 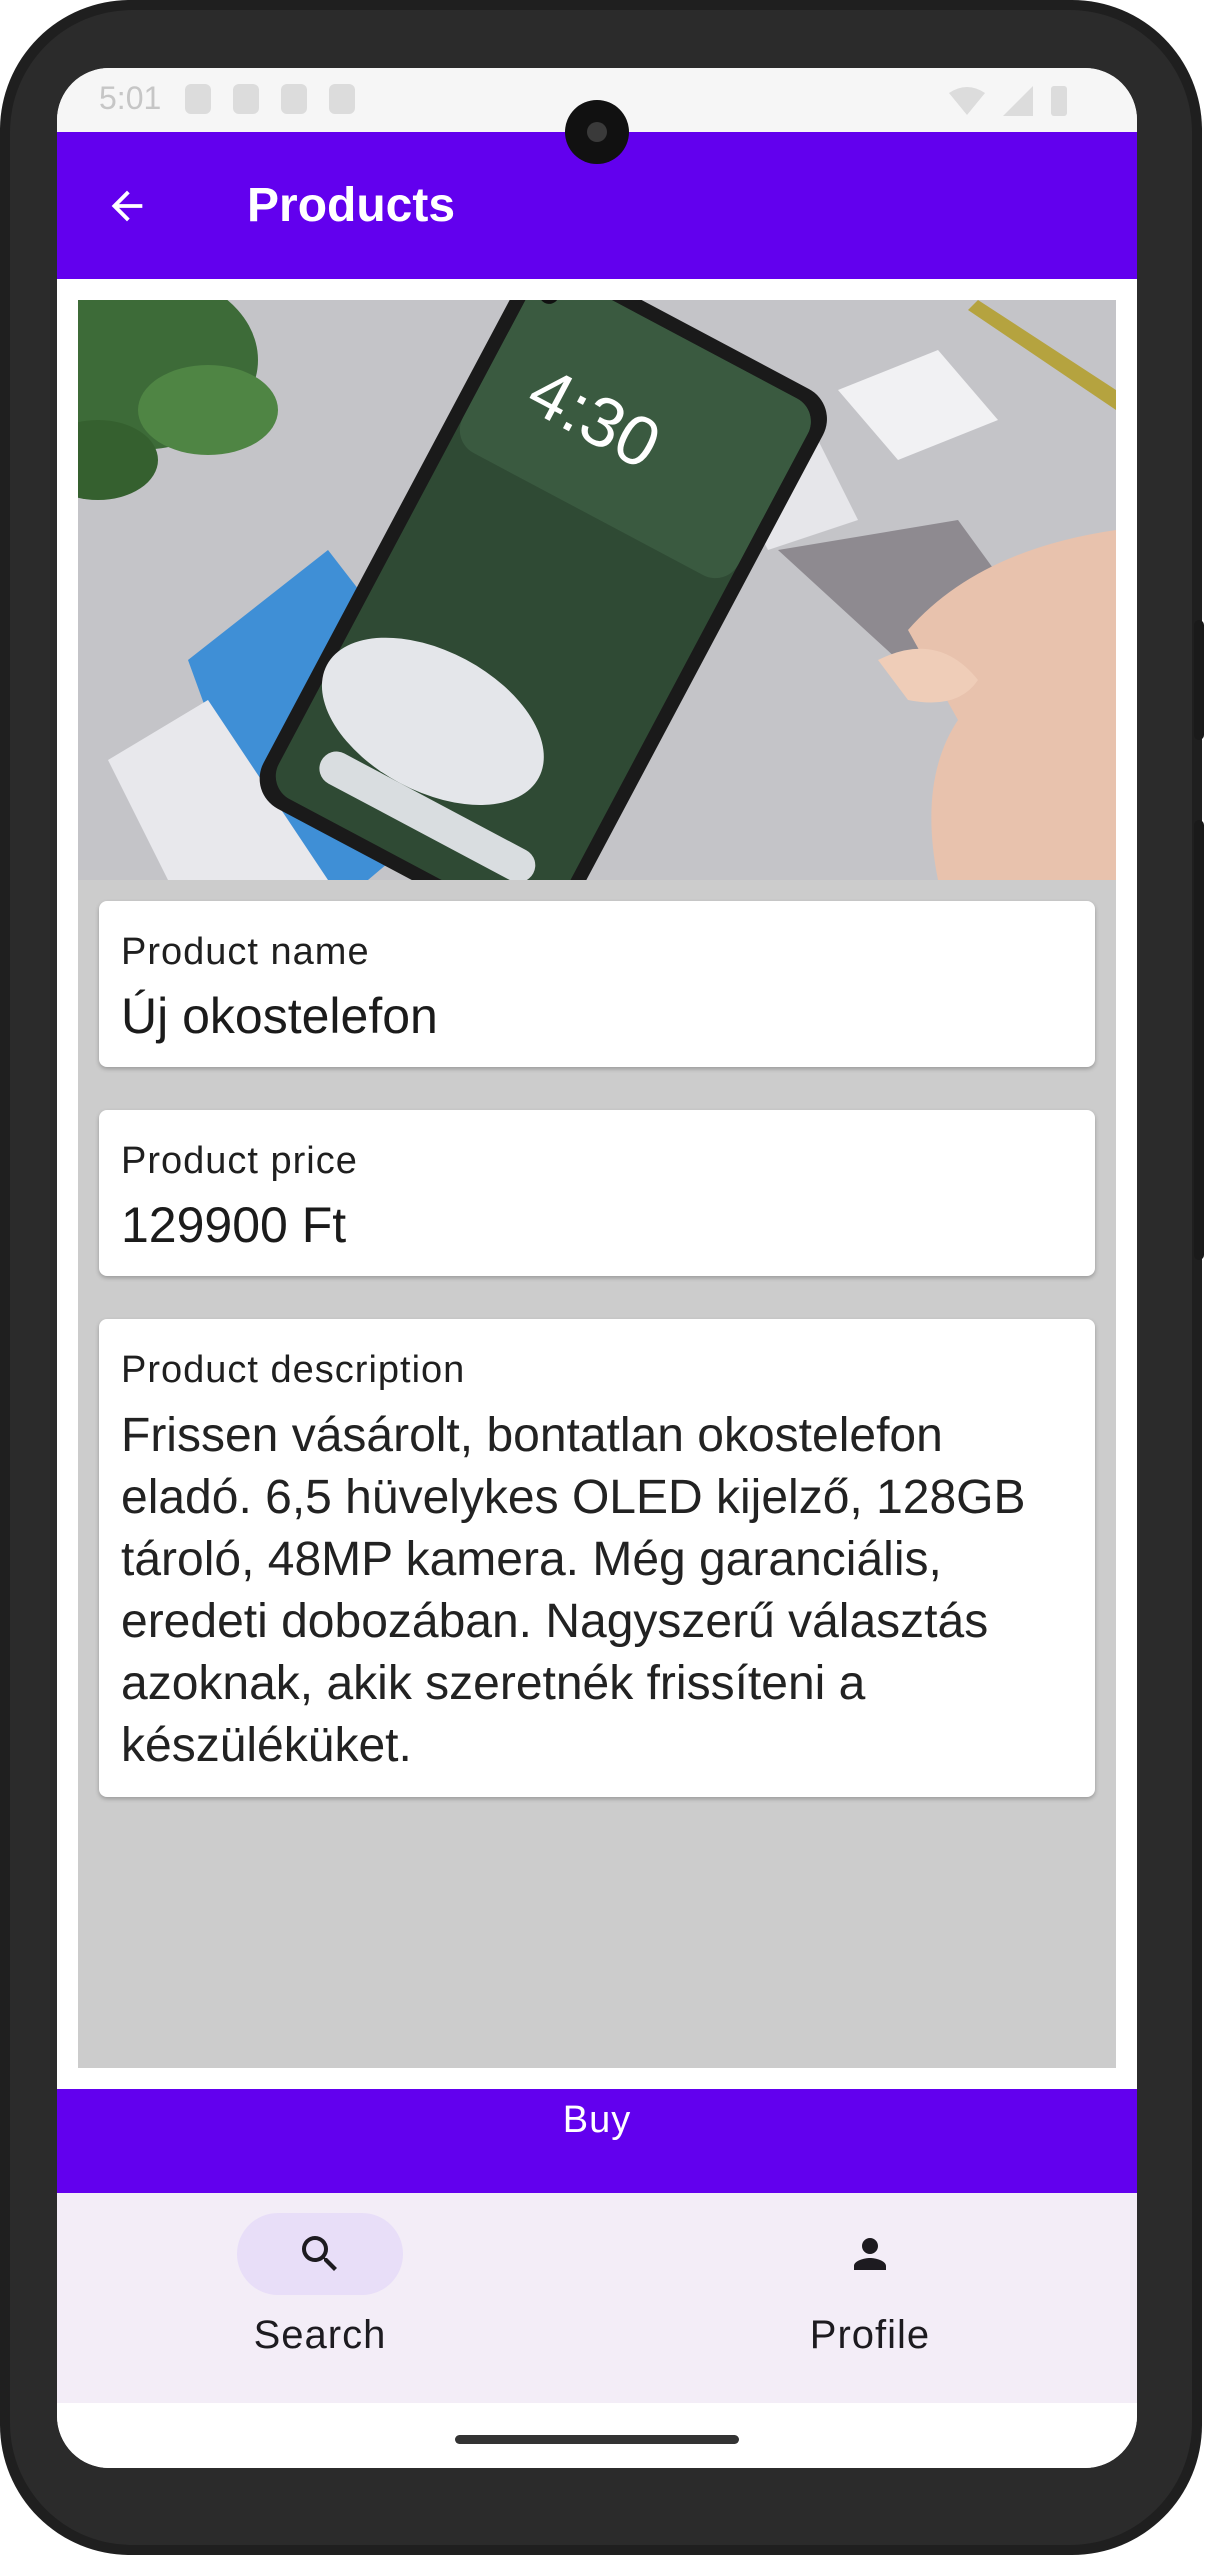 I want to click on arrow-back-icon, so click(x=127, y=206).